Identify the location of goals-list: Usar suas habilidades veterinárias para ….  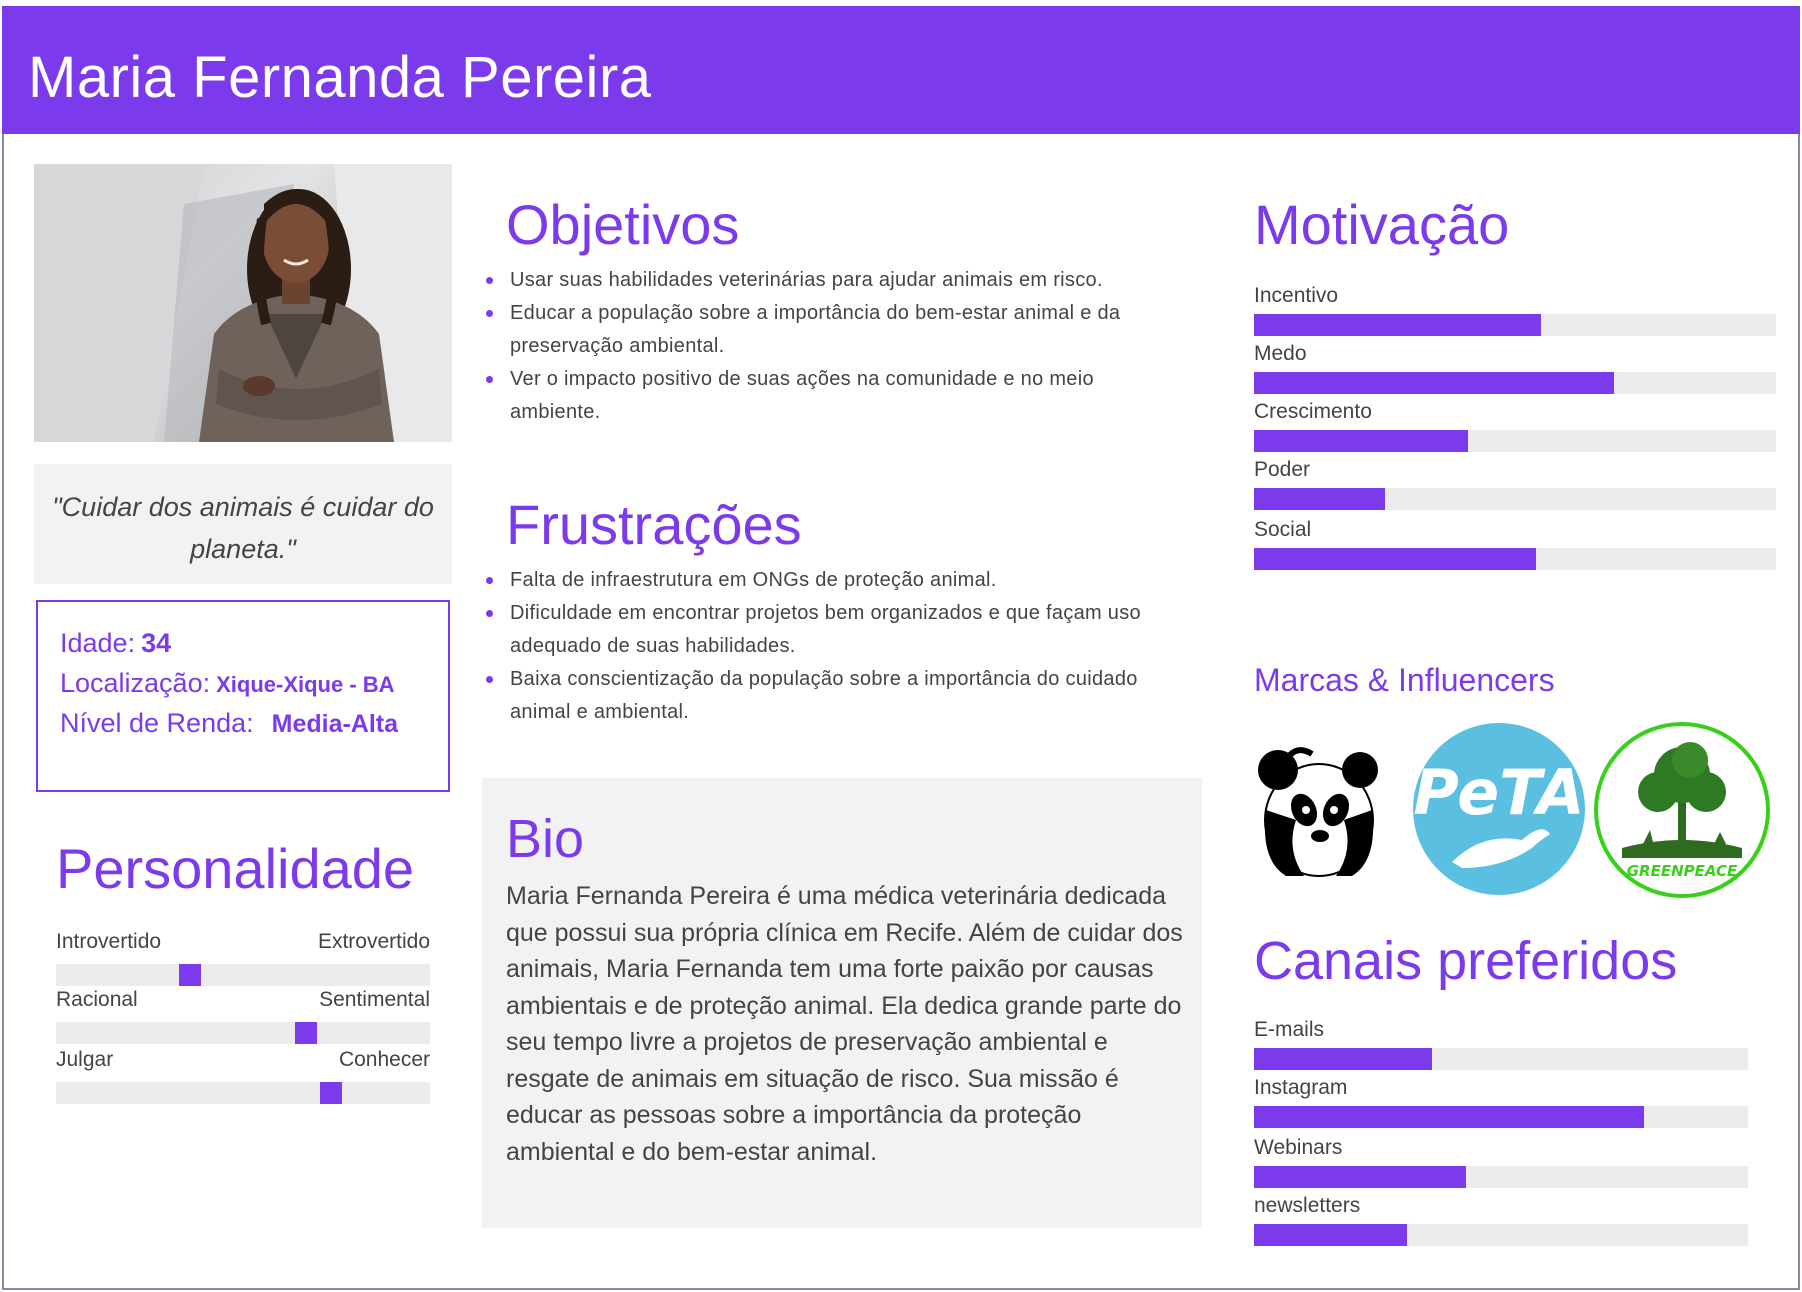
(838, 346).